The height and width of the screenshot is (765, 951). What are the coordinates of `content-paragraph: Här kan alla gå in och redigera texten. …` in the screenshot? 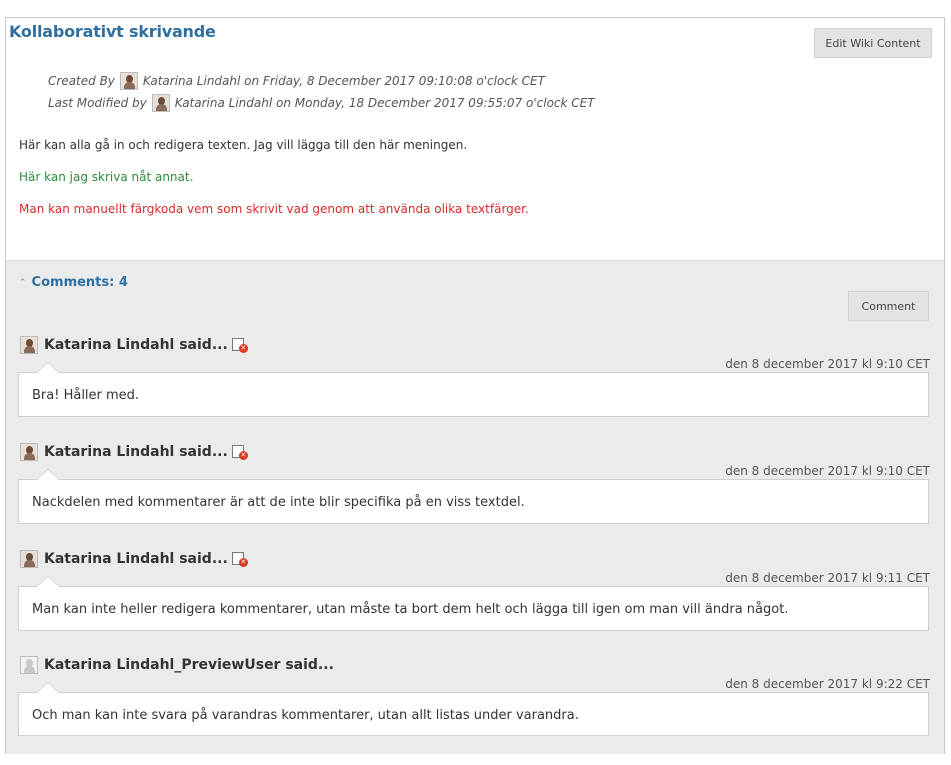 It's located at (243, 145).